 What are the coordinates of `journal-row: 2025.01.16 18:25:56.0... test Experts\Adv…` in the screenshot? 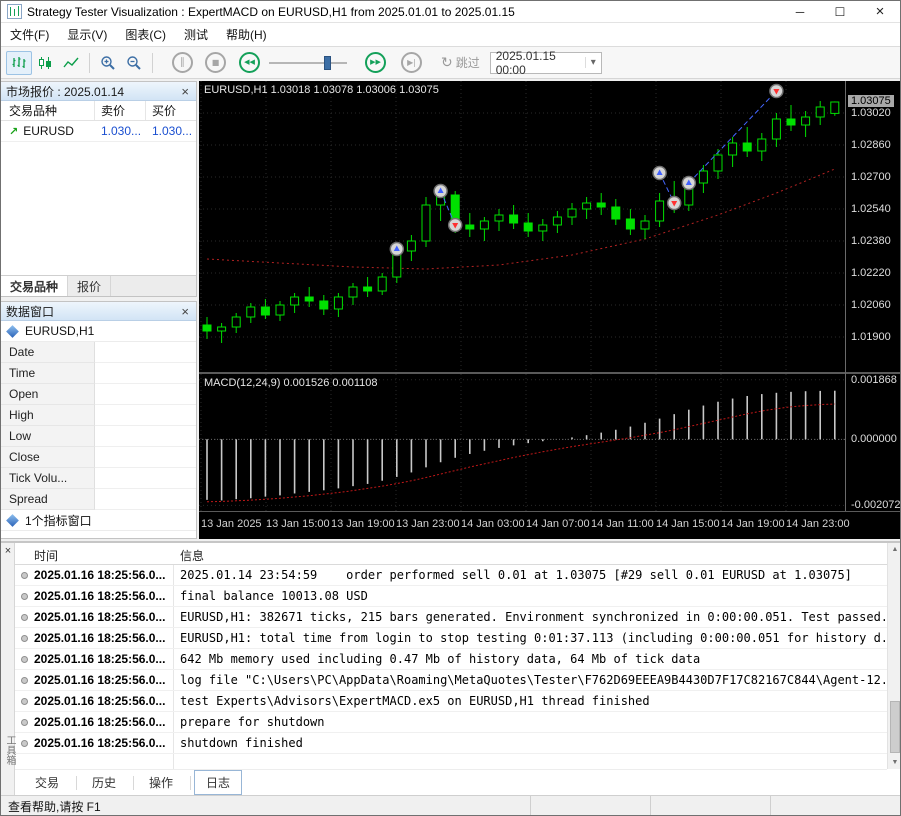 It's located at (451, 701).